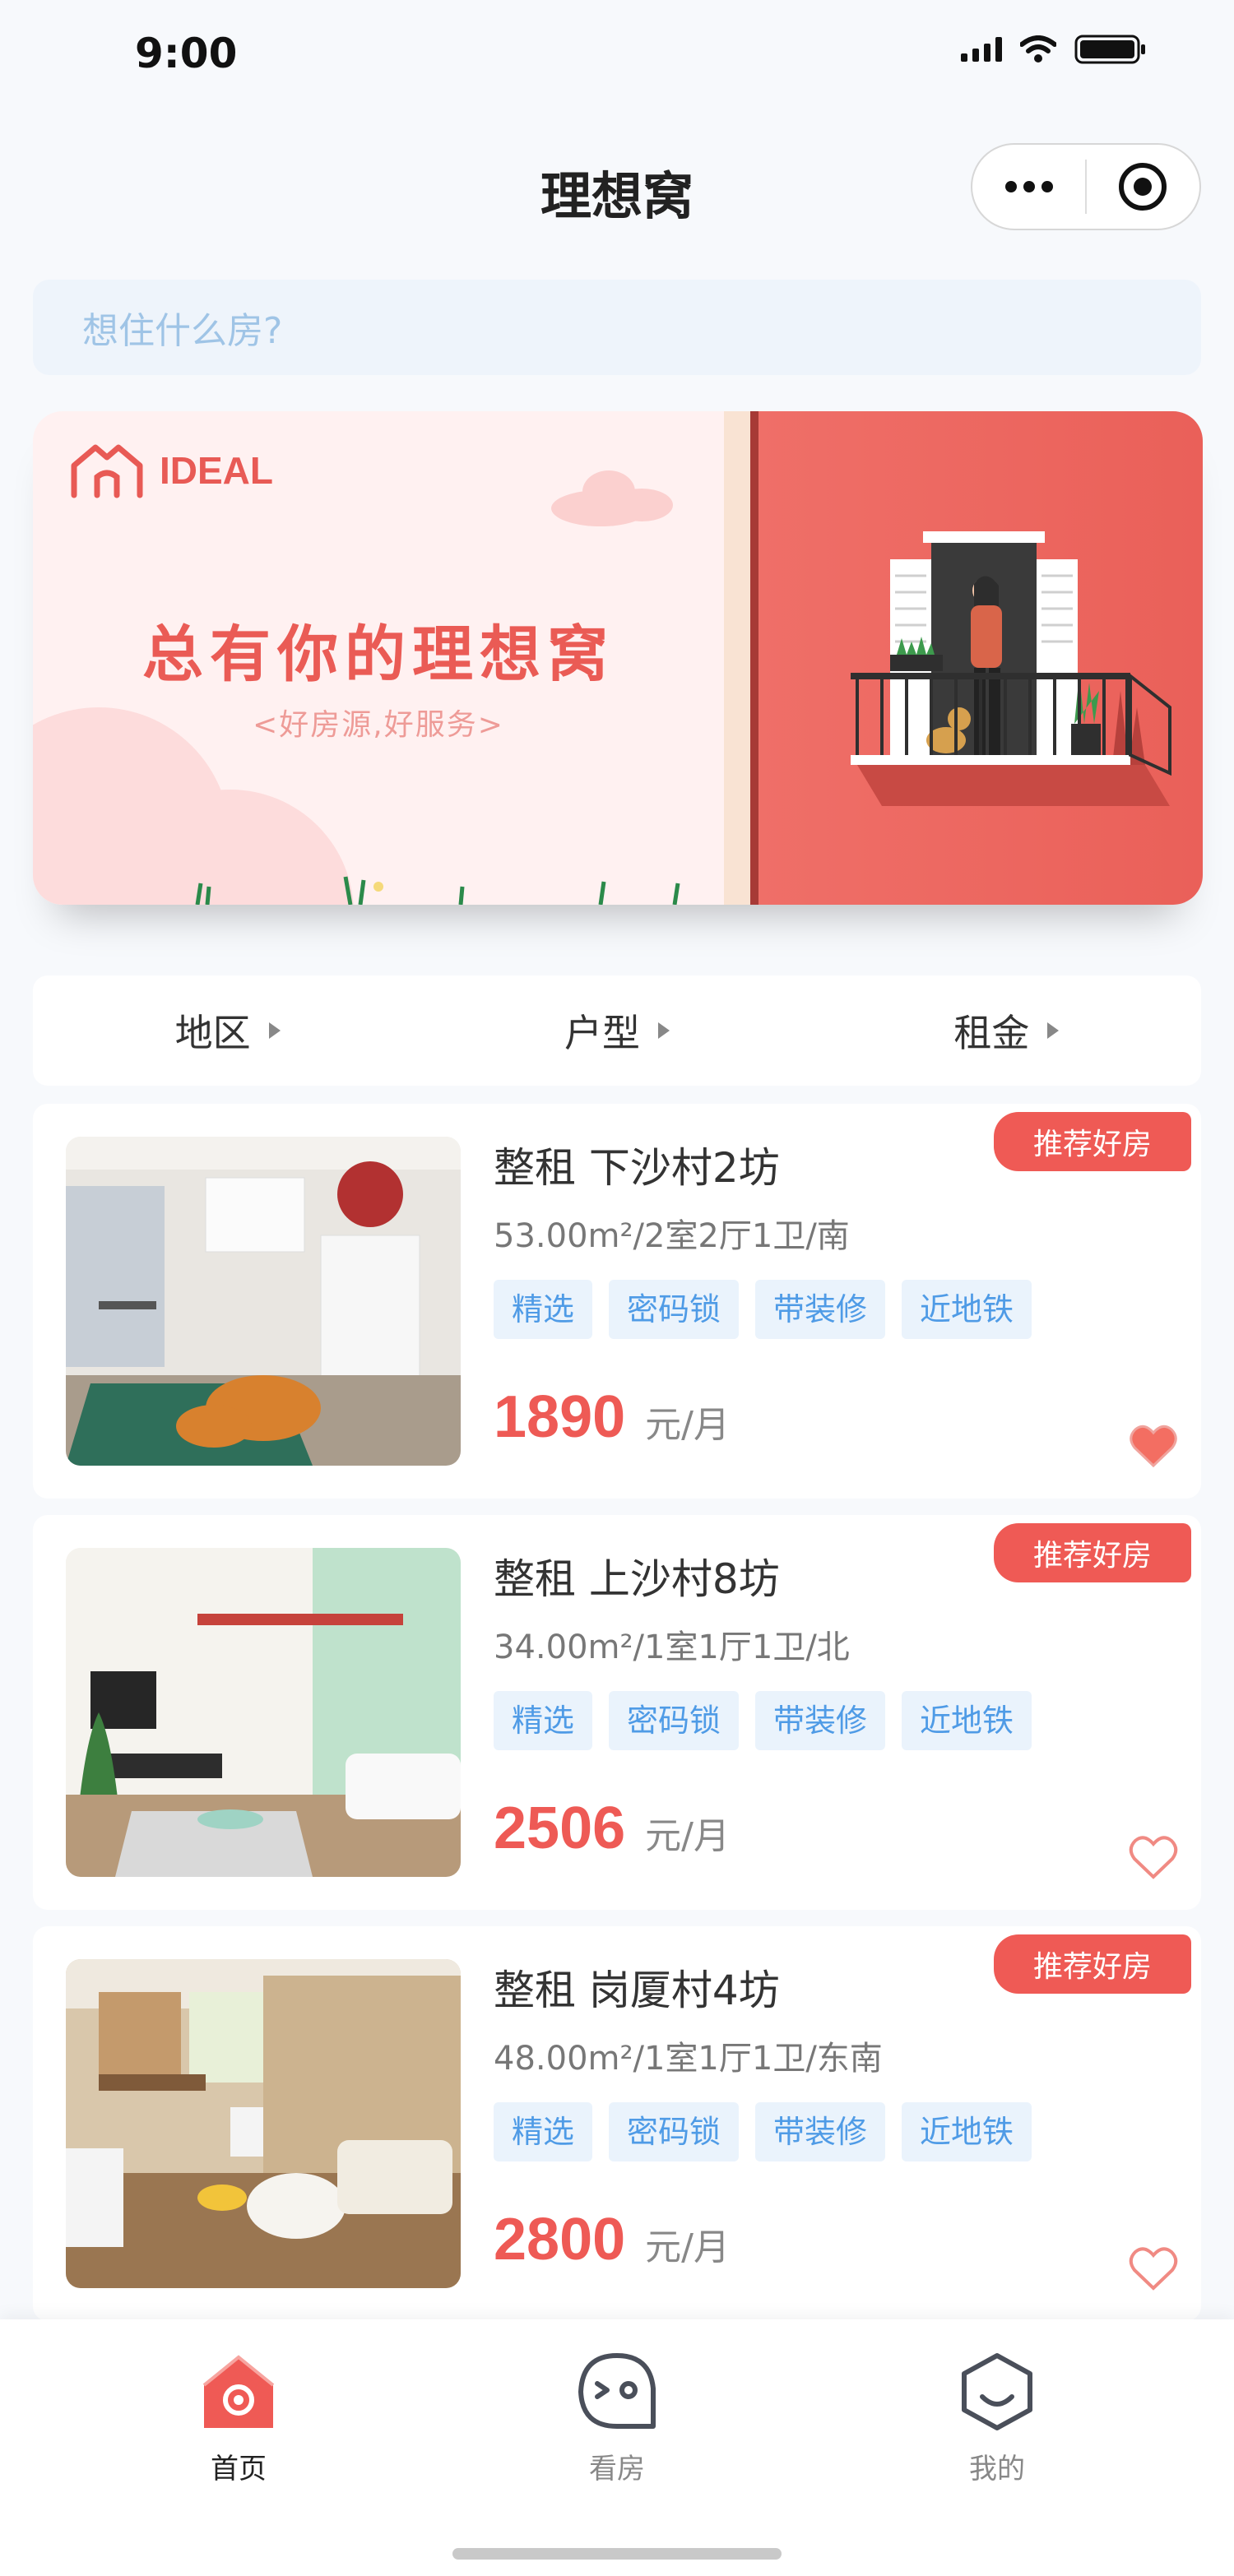  I want to click on search-input: 想住什么房?, so click(617, 328).